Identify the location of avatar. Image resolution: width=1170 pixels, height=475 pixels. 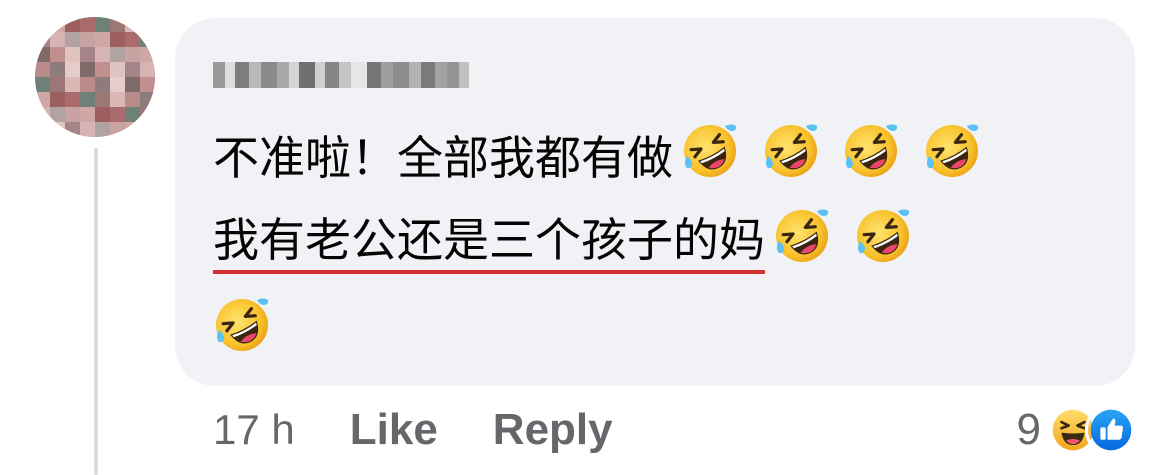
(95, 77).